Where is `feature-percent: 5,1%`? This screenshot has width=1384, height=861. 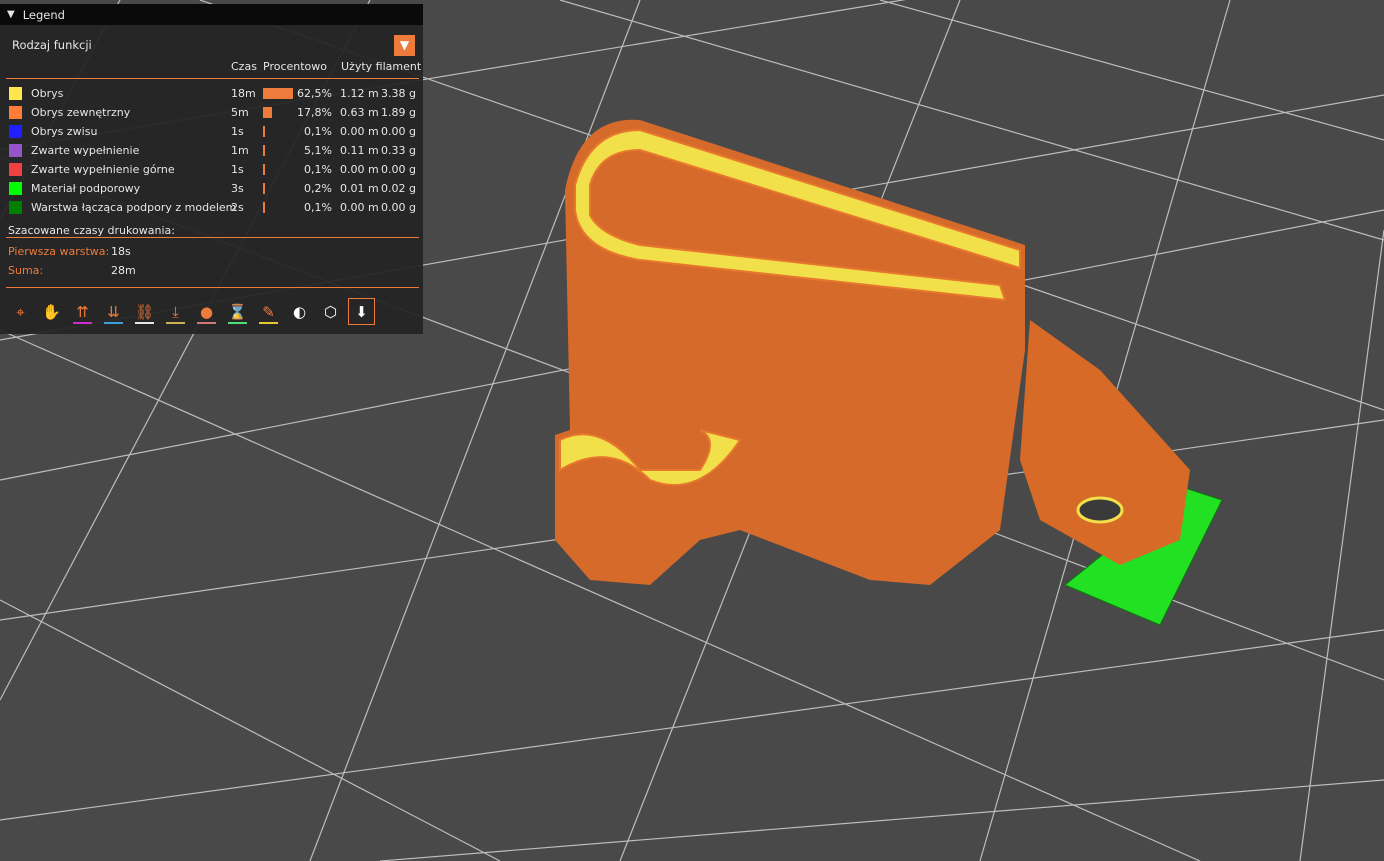 feature-percent: 5,1% is located at coordinates (318, 150).